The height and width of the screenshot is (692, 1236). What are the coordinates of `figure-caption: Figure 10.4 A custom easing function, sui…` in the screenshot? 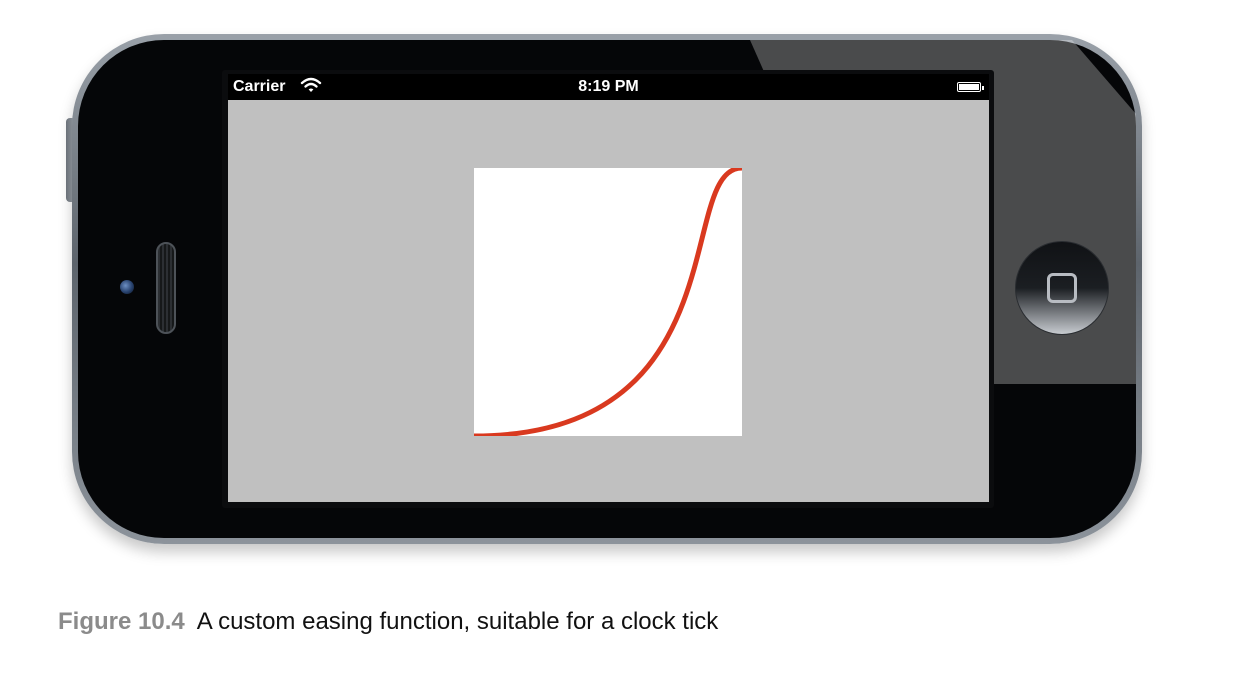 It's located at (388, 622).